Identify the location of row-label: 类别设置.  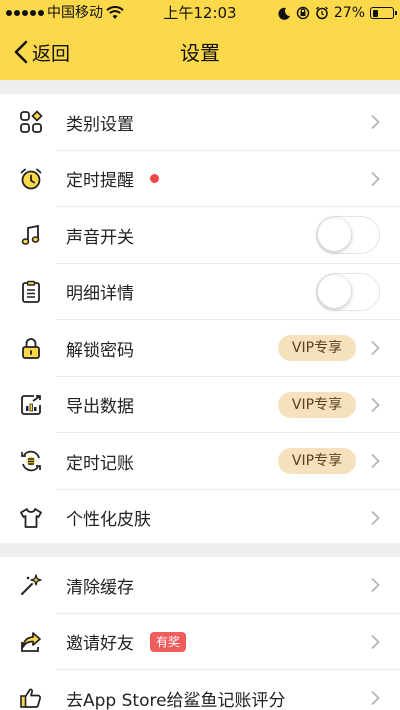
(100, 124).